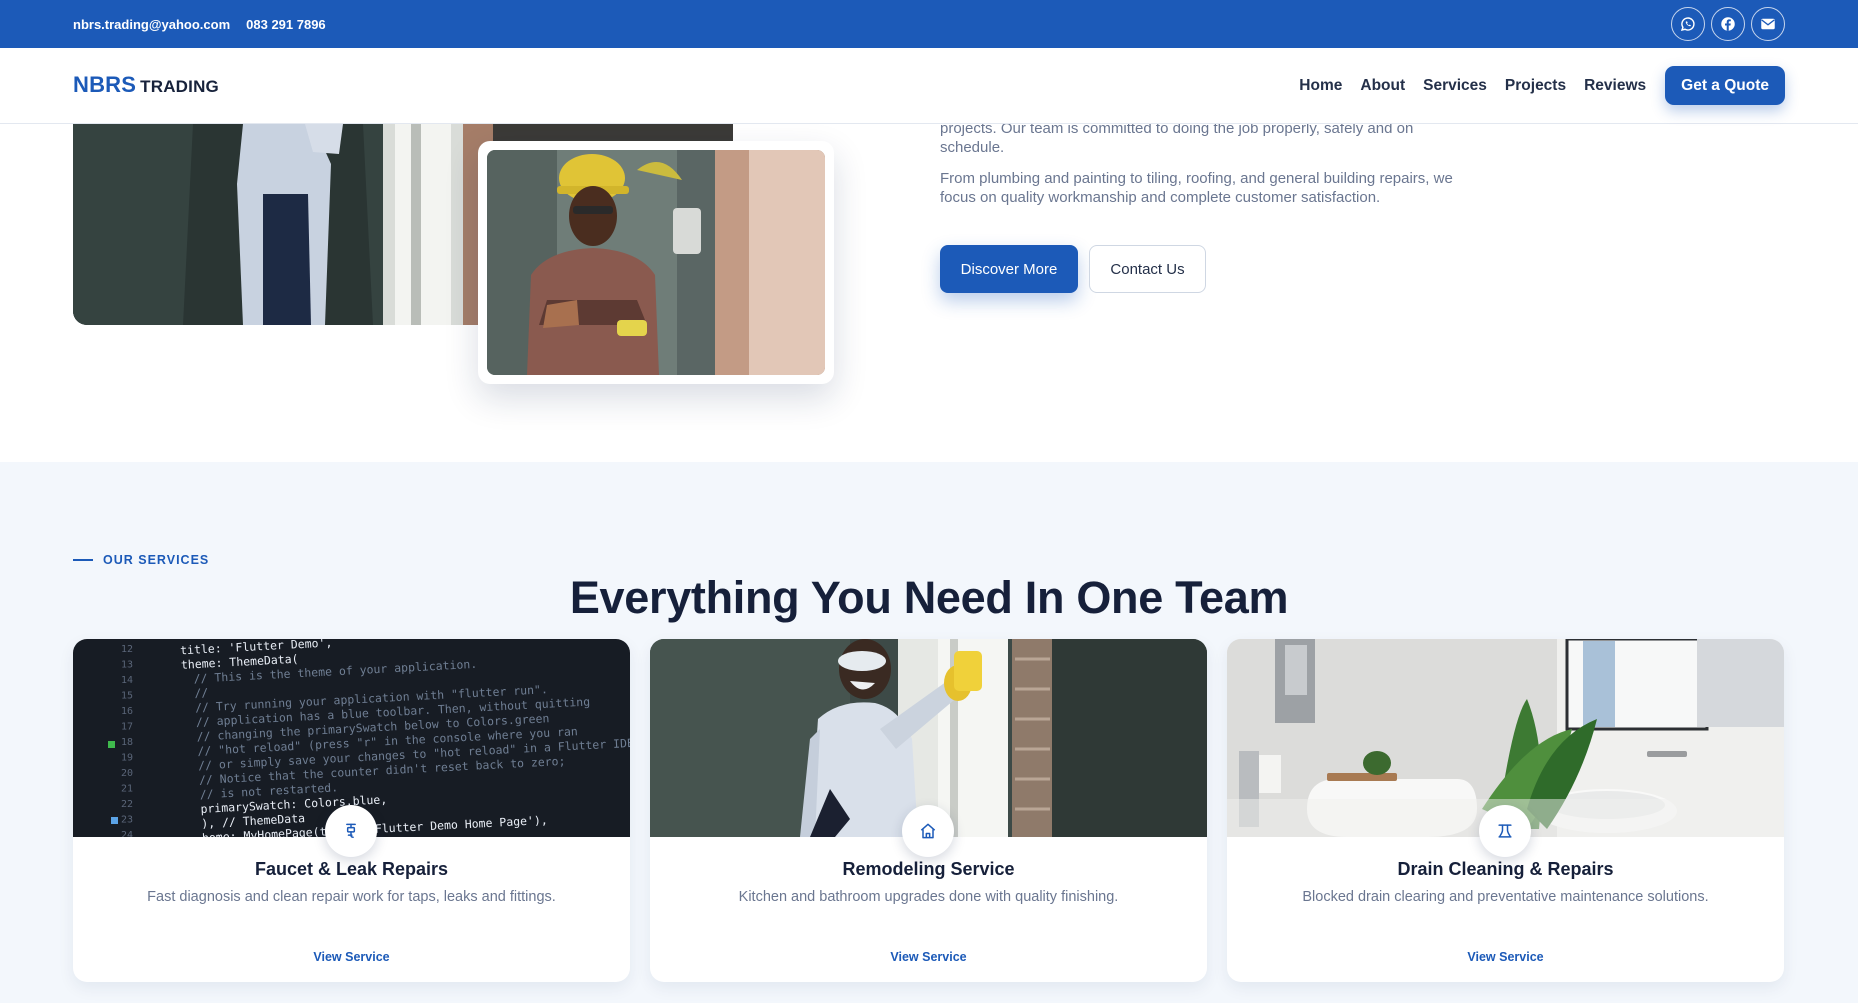 Image resolution: width=1858 pixels, height=1003 pixels. What do you see at coordinates (929, 597) in the screenshot?
I see `services-title: Everything You Need In One Team` at bounding box center [929, 597].